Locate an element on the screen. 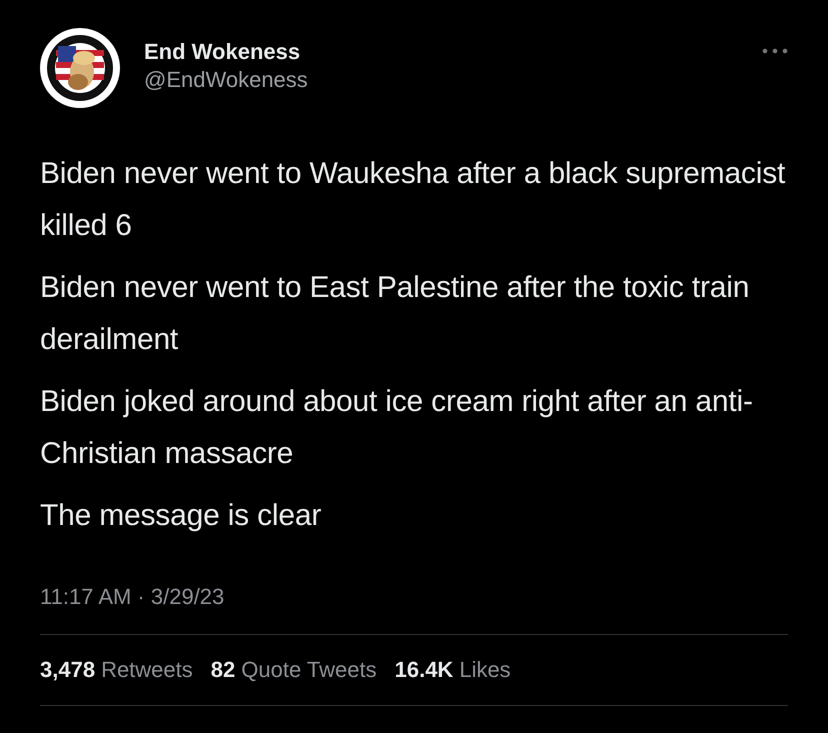 This screenshot has height=733, width=828. tweet-text: The message is clear is located at coordinates (181, 516).